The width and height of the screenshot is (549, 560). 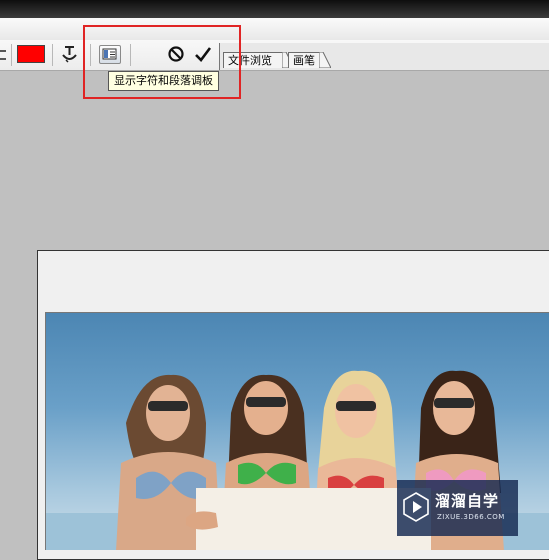 I want to click on warp-text-icon, so click(x=70, y=54).